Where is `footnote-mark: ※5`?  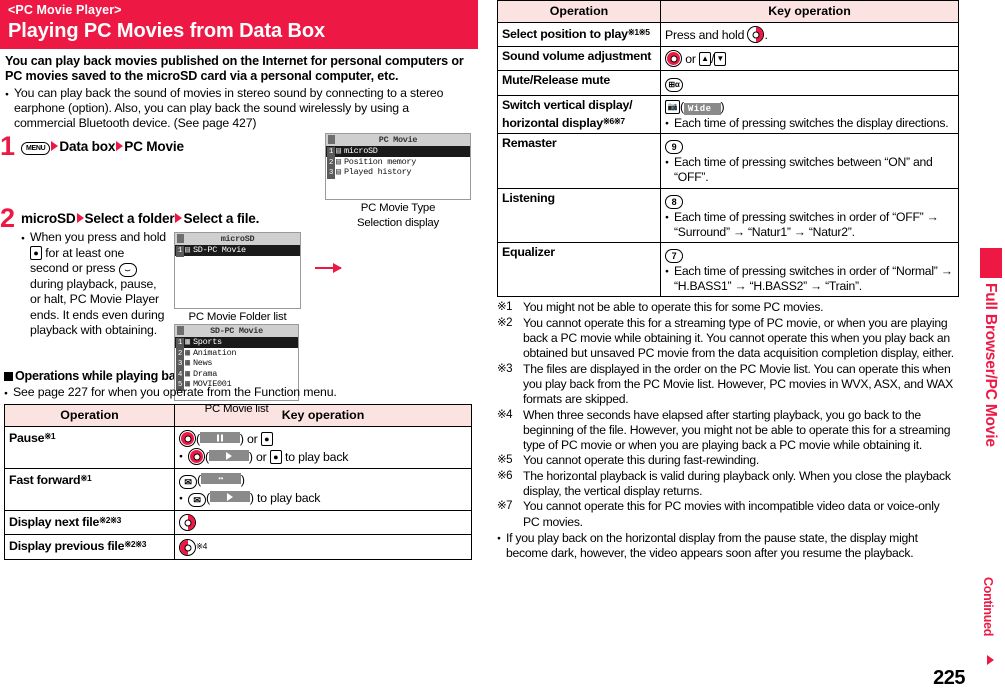
footnote-mark: ※5 is located at coordinates (505, 460).